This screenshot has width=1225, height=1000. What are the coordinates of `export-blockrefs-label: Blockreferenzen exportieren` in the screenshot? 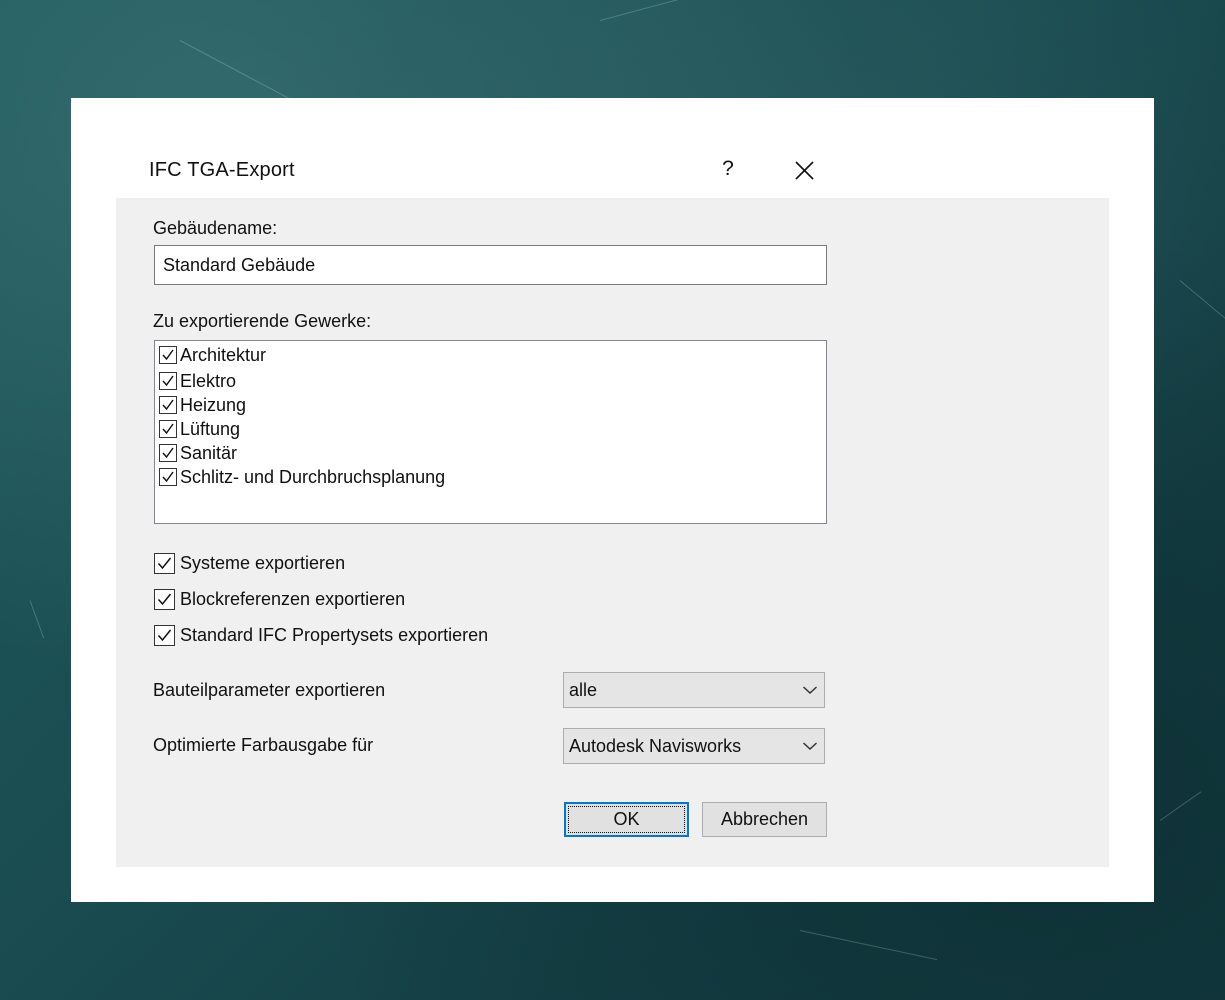 It's located at (293, 598).